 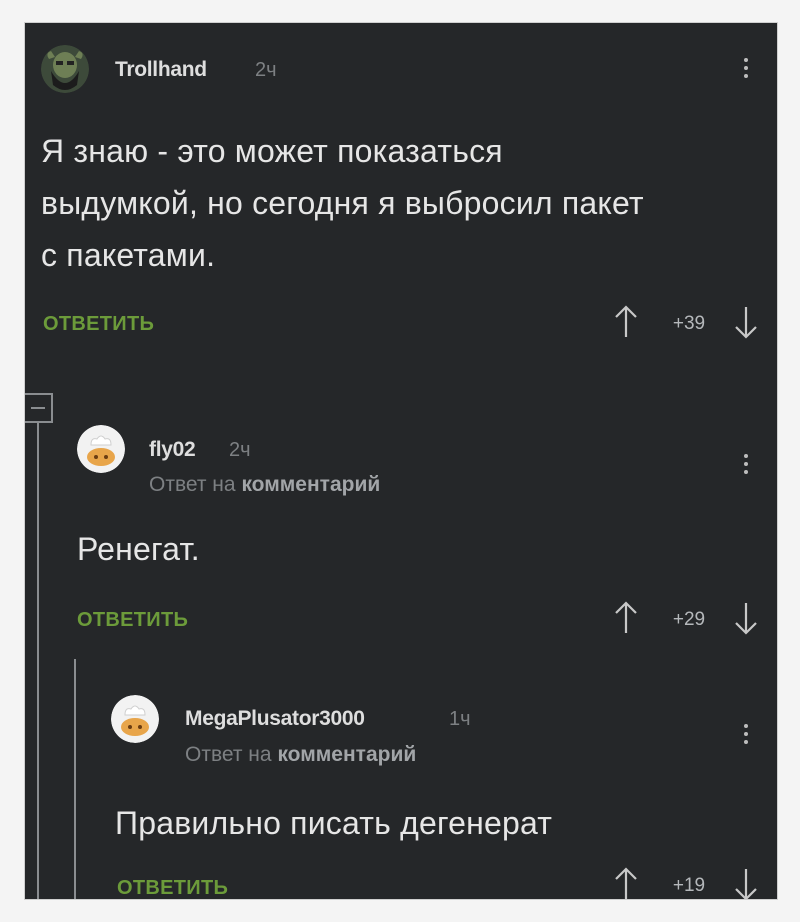 I want to click on vote-score: +39, so click(x=689, y=323).